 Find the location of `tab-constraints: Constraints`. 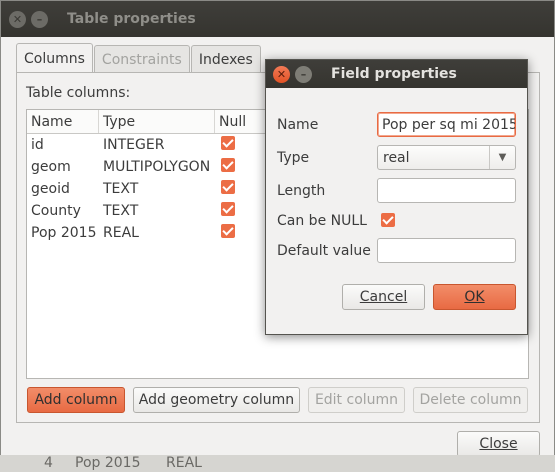

tab-constraints: Constraints is located at coordinates (141, 59).